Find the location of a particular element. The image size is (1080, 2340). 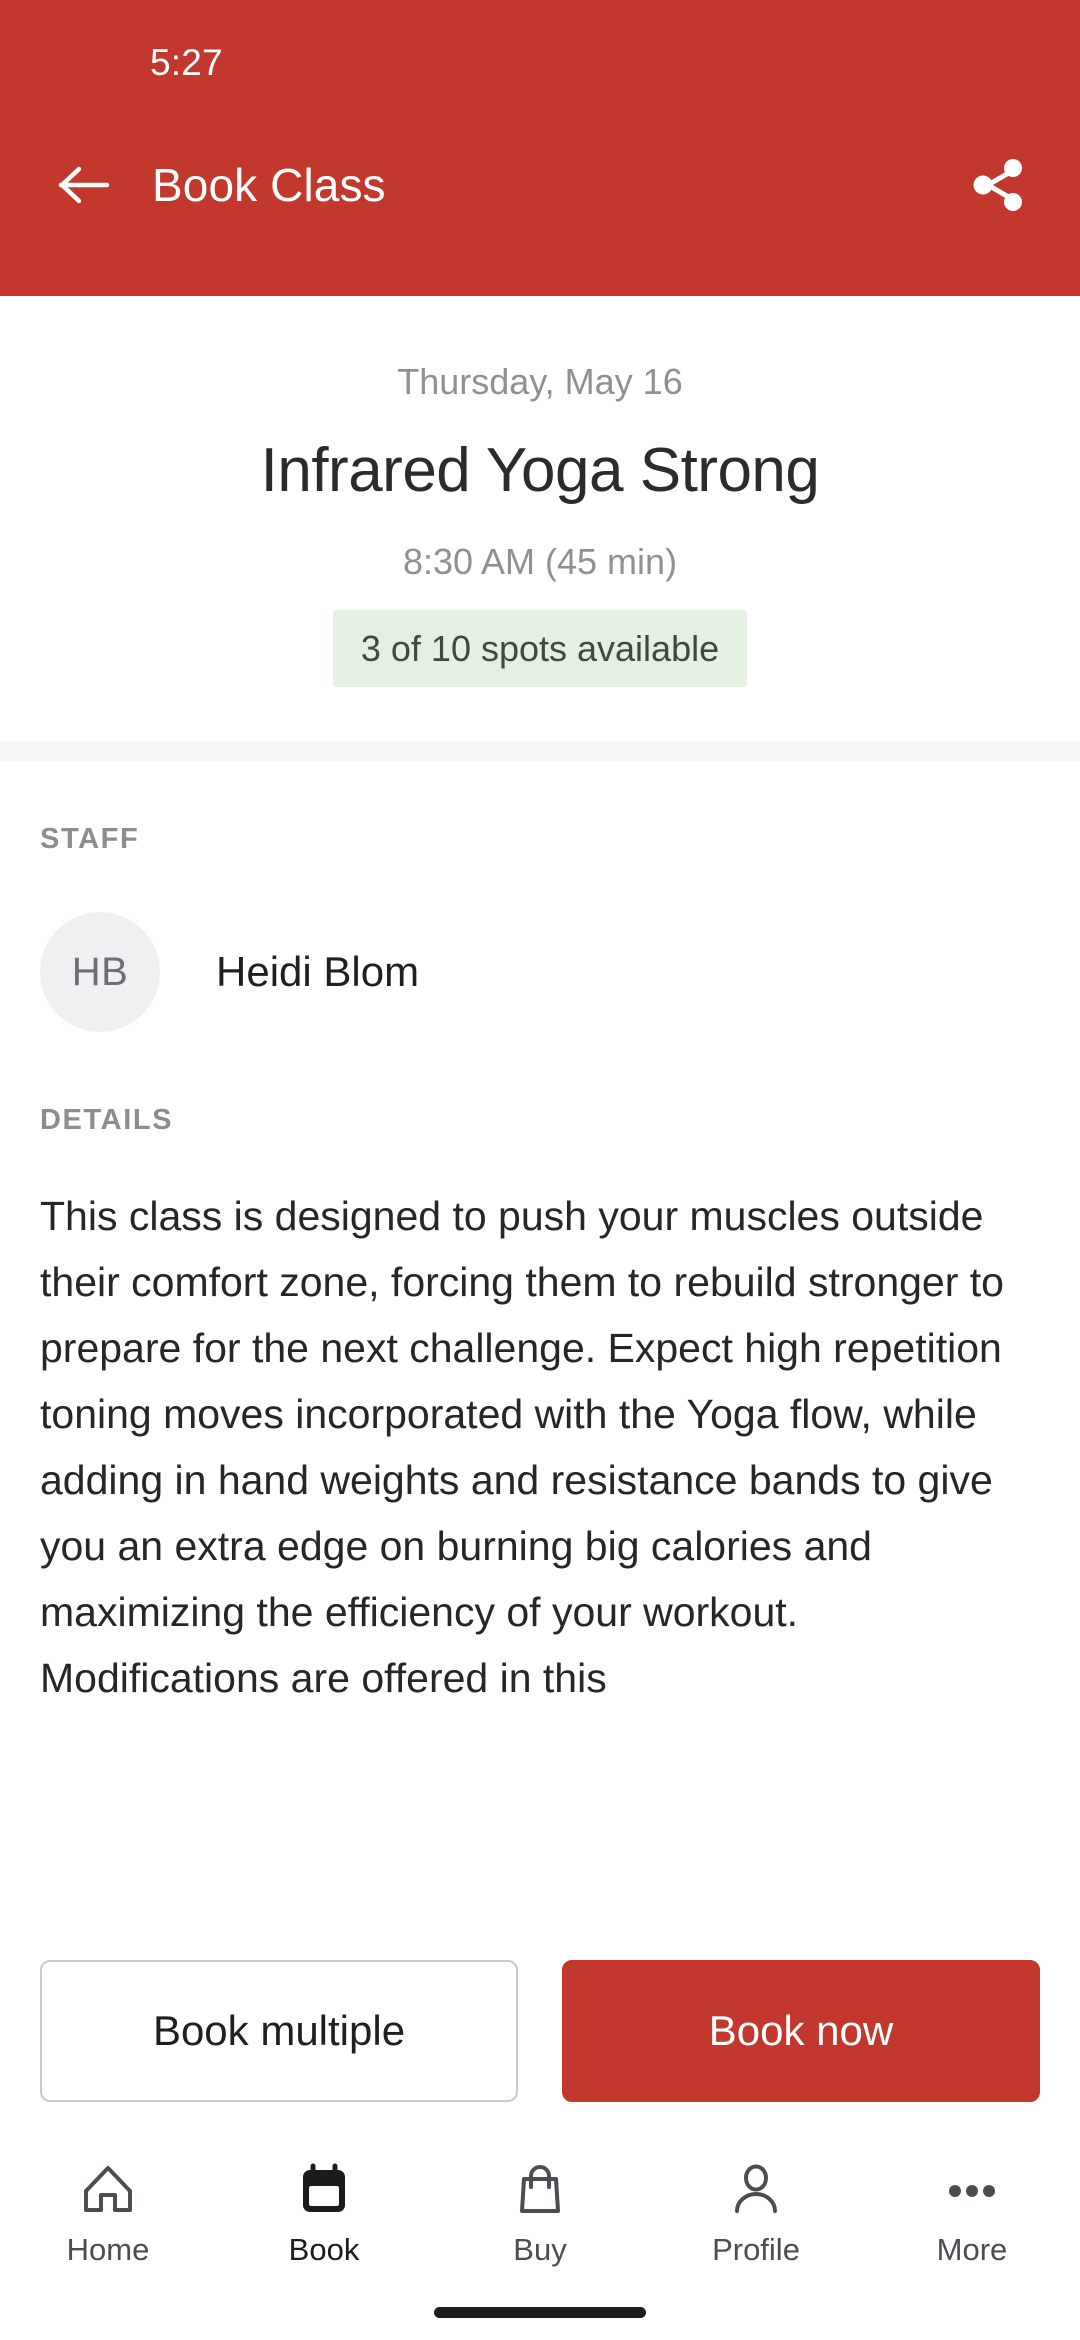

person-icon is located at coordinates (756, 2189).